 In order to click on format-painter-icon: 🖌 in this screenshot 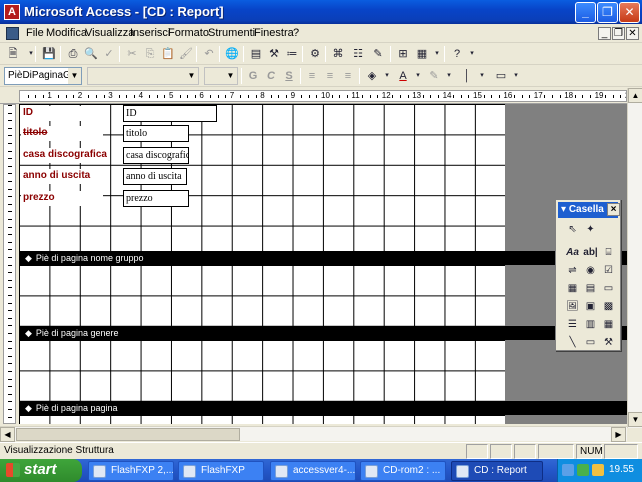, I will do `click(186, 54)`.